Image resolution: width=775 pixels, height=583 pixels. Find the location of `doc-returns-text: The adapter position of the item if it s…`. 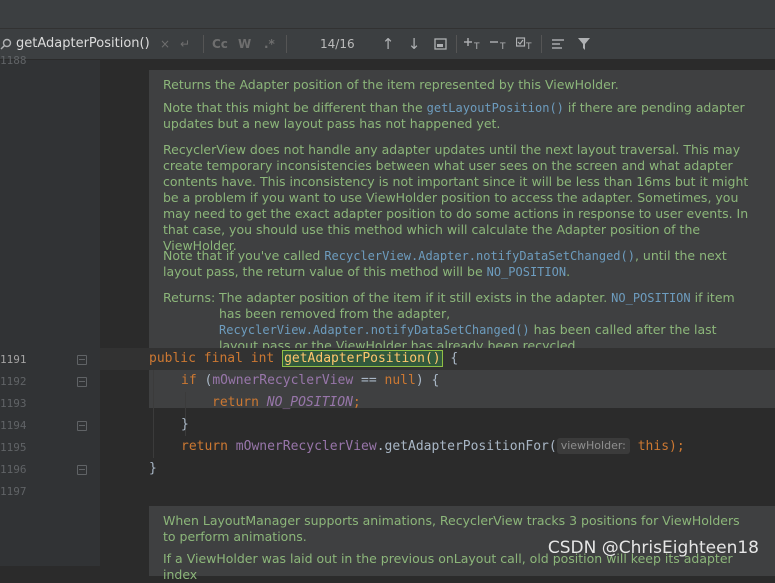

doc-returns-text: The adapter position of the item if it s… is located at coordinates (477, 321).